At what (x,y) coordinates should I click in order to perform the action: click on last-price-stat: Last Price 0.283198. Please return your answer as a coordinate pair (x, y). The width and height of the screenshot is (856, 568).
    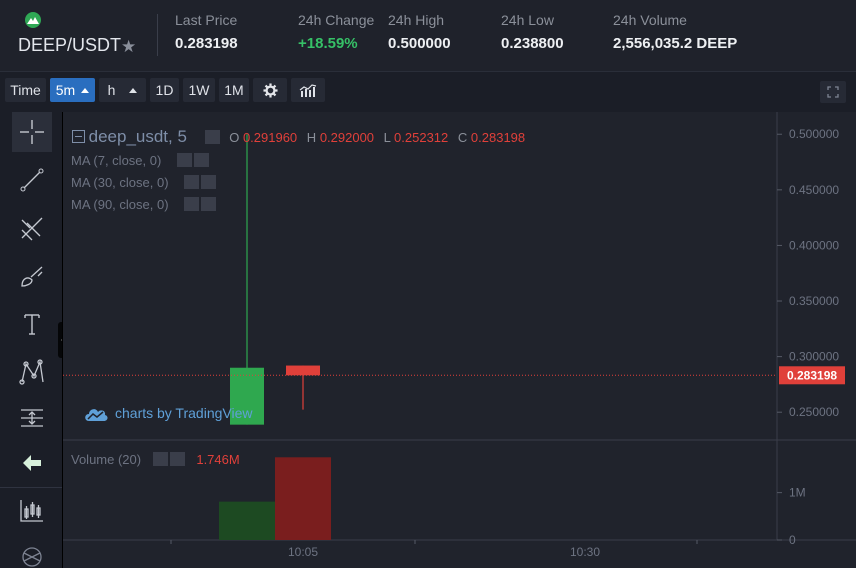
    Looking at the image, I should click on (206, 32).